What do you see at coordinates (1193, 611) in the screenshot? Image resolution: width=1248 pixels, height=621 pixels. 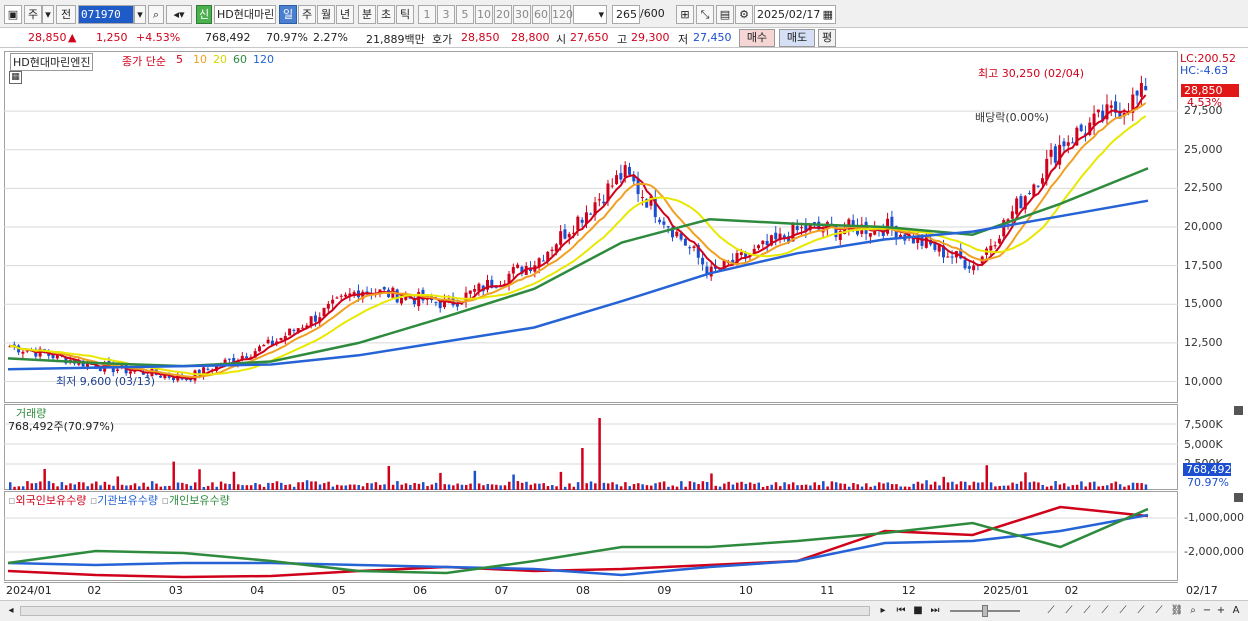 I see `search-zoom-icon: ⌕` at bounding box center [1193, 611].